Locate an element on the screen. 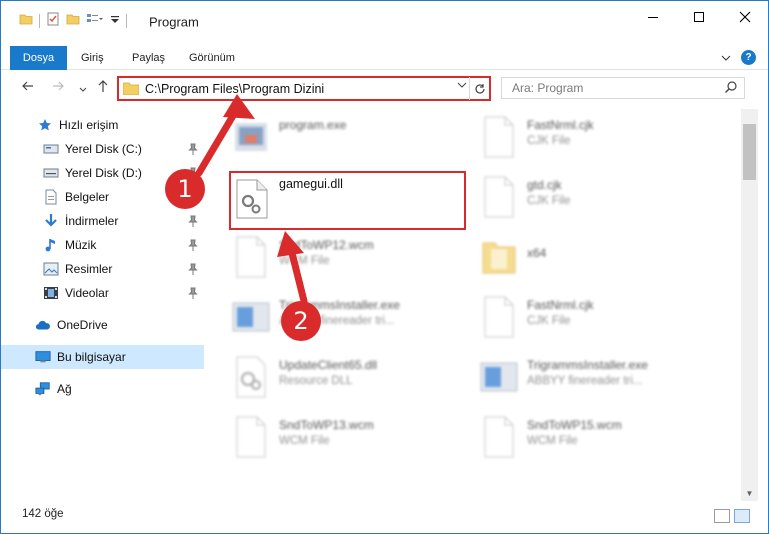 The height and width of the screenshot is (534, 769). status-bar: 142 öğe is located at coordinates (384, 517).